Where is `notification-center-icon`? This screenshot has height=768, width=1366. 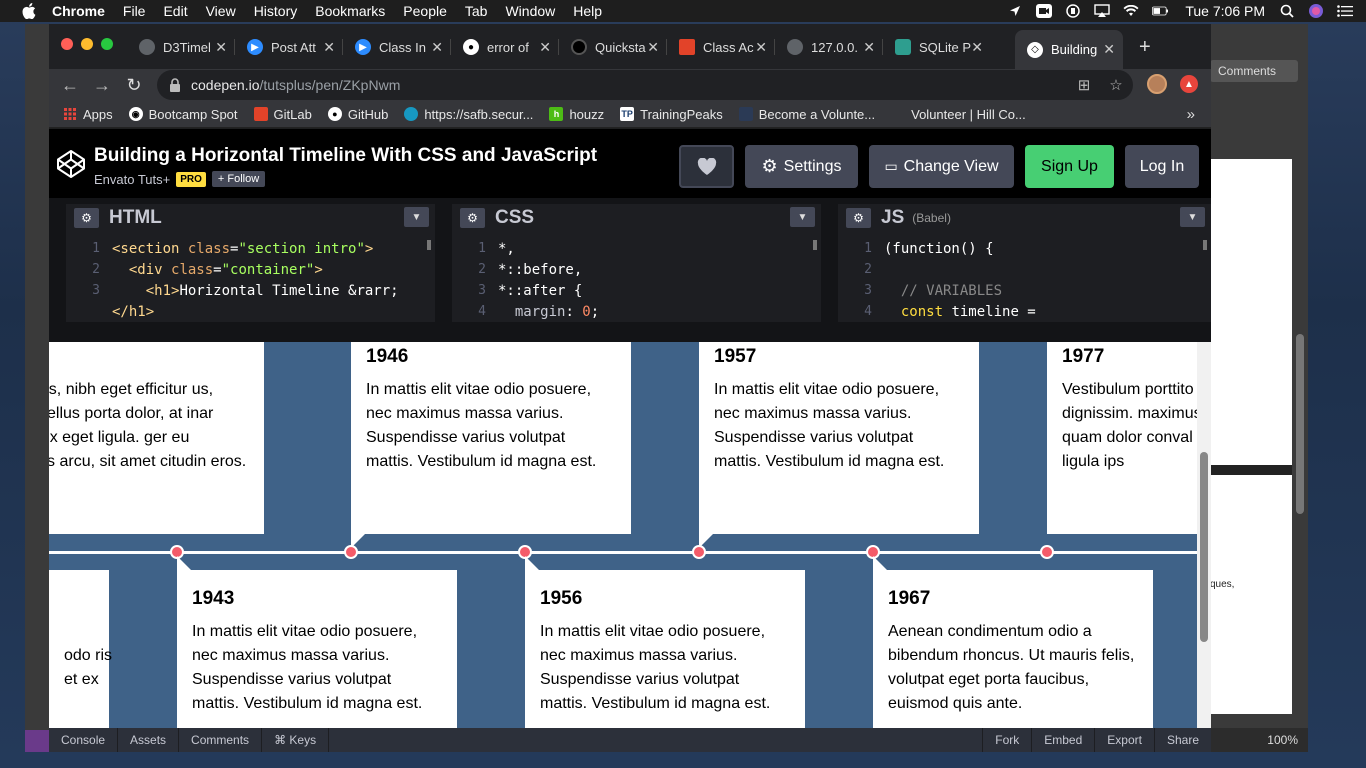 notification-center-icon is located at coordinates (1345, 11).